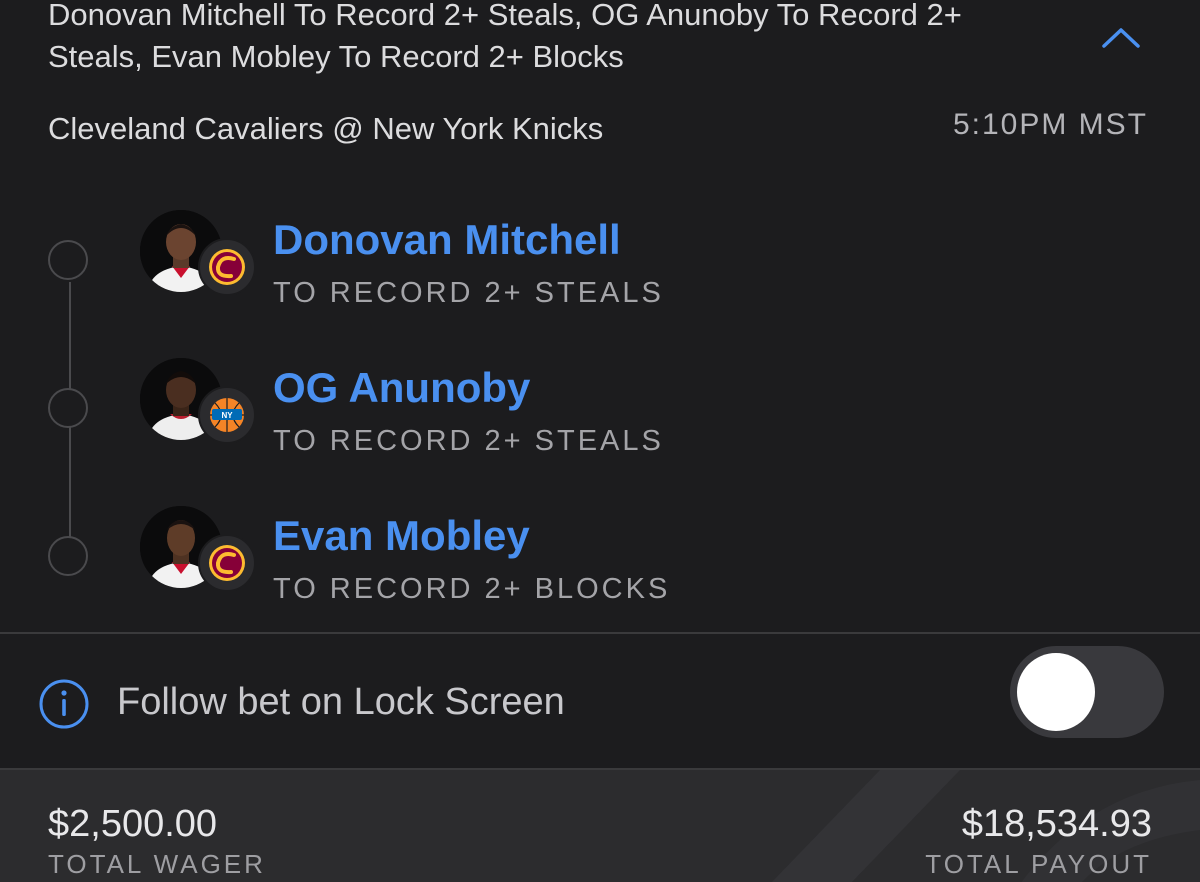 The width and height of the screenshot is (1200, 882). I want to click on player-name-link: Evan Mobley, so click(401, 536).